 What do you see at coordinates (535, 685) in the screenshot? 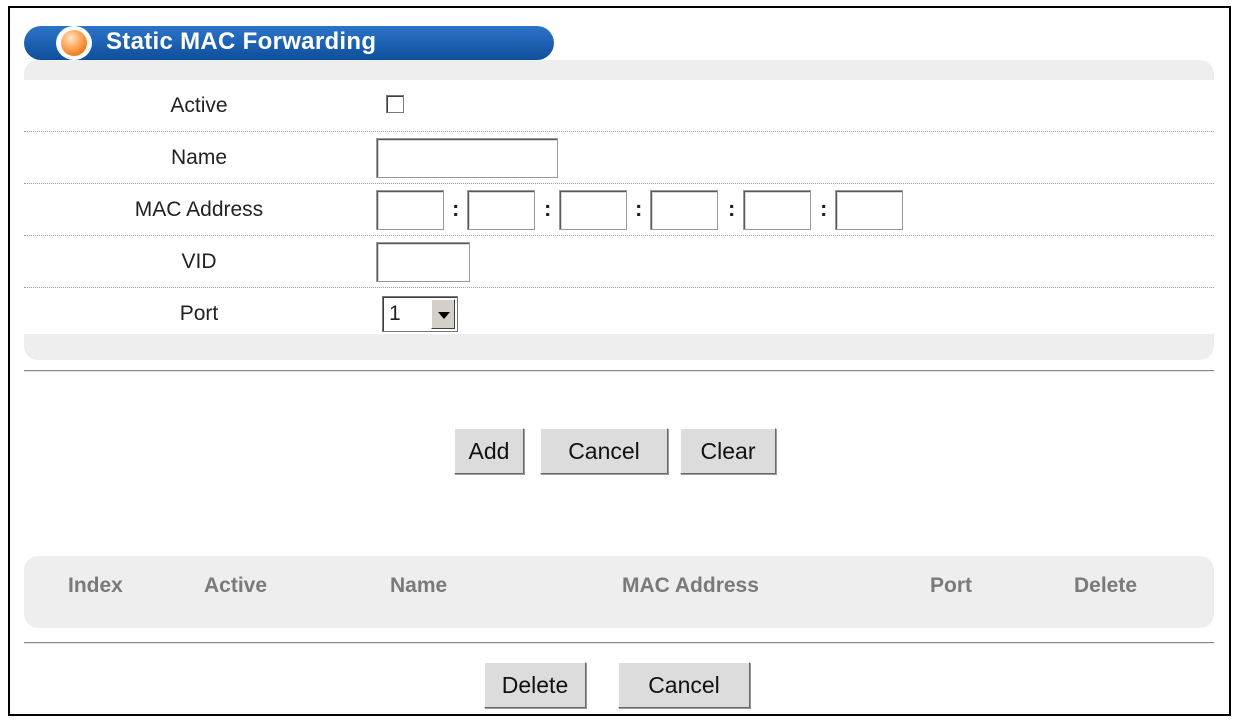
I see `delete-button: Delete` at bounding box center [535, 685].